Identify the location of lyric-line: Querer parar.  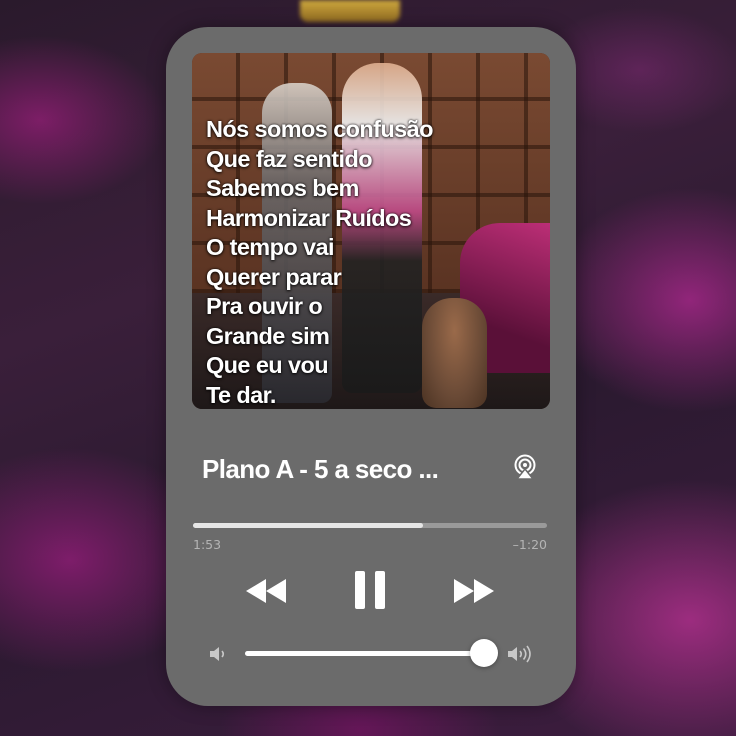
(274, 276).